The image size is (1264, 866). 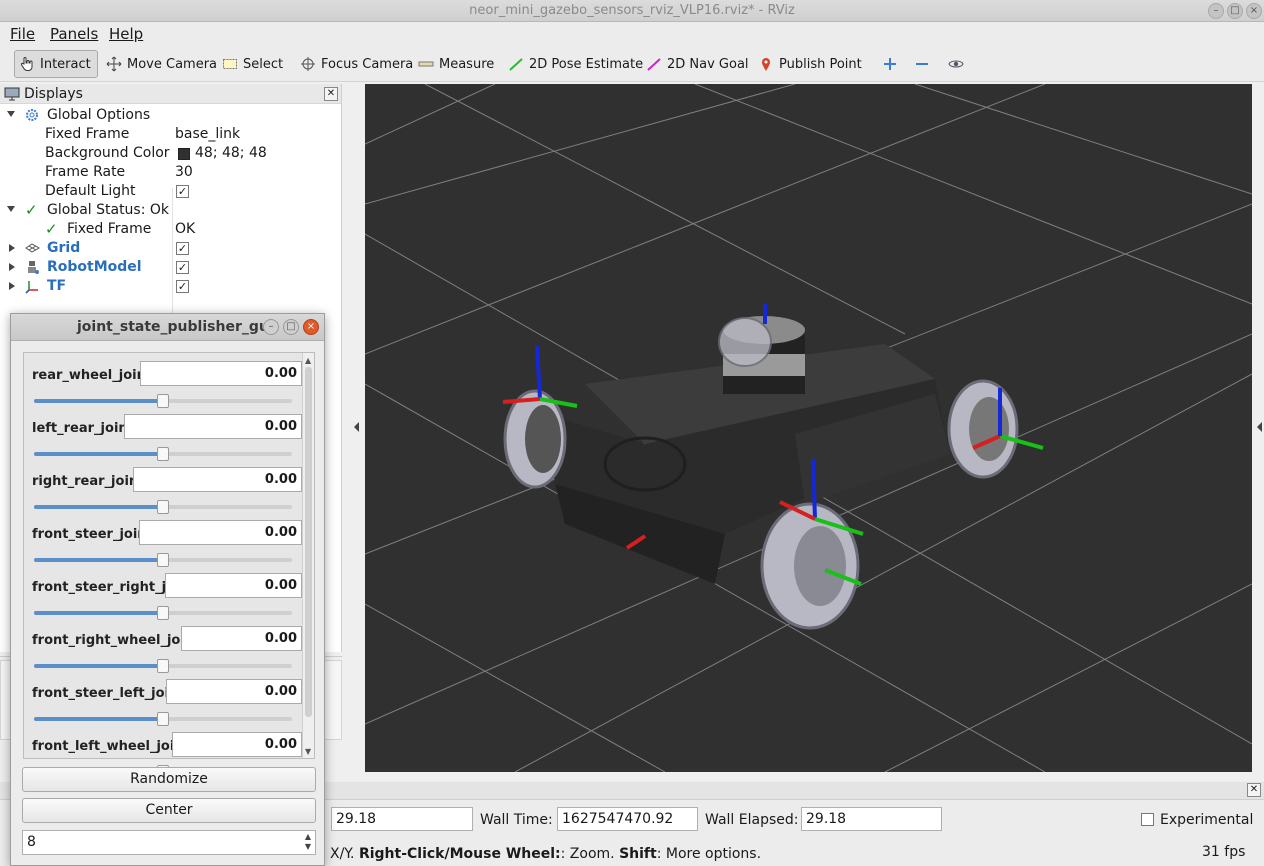 What do you see at coordinates (1216, 11) in the screenshot?
I see `minimize-button: –` at bounding box center [1216, 11].